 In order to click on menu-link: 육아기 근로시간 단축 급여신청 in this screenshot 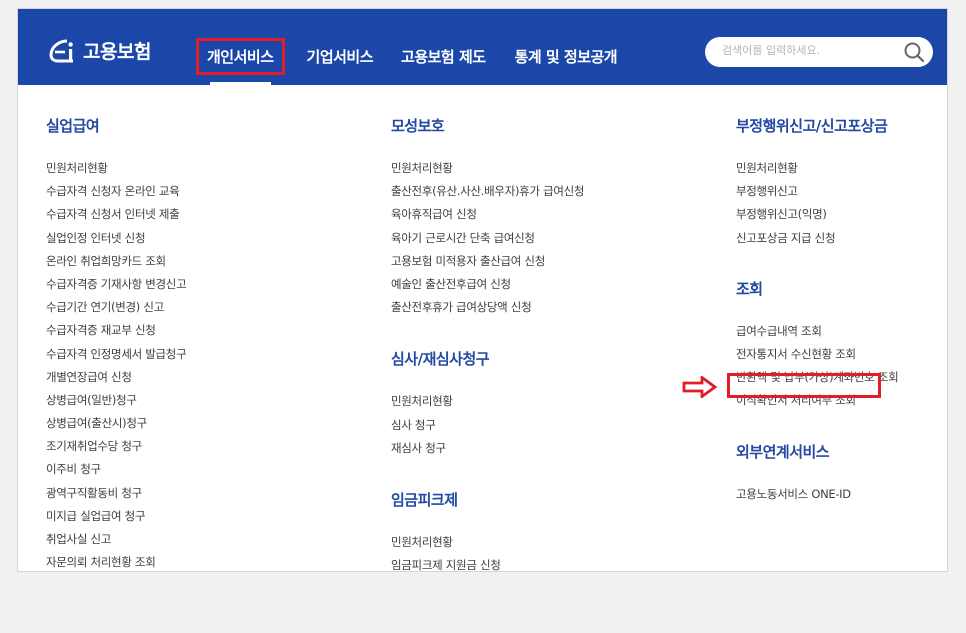, I will do `click(487, 238)`.